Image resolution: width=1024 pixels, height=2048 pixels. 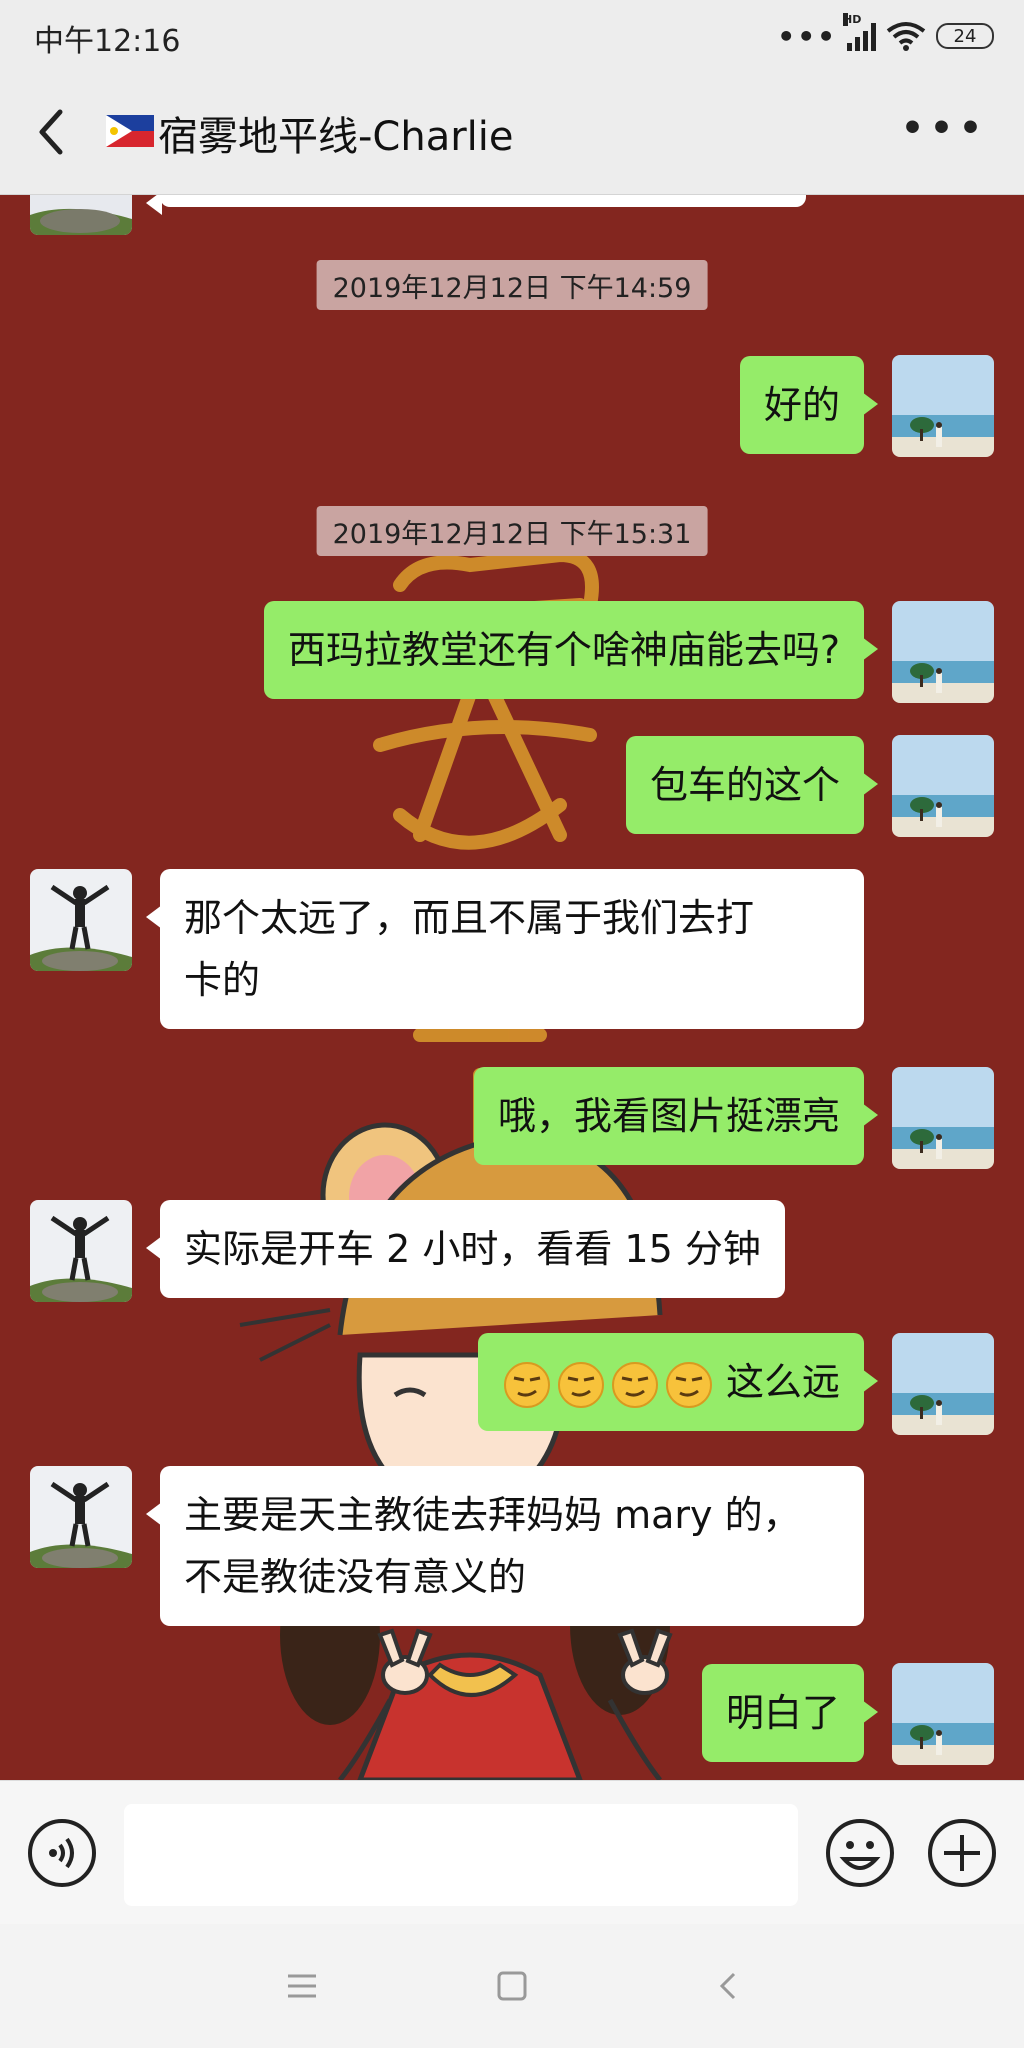 What do you see at coordinates (852, 19) in the screenshot?
I see `network-label: HD` at bounding box center [852, 19].